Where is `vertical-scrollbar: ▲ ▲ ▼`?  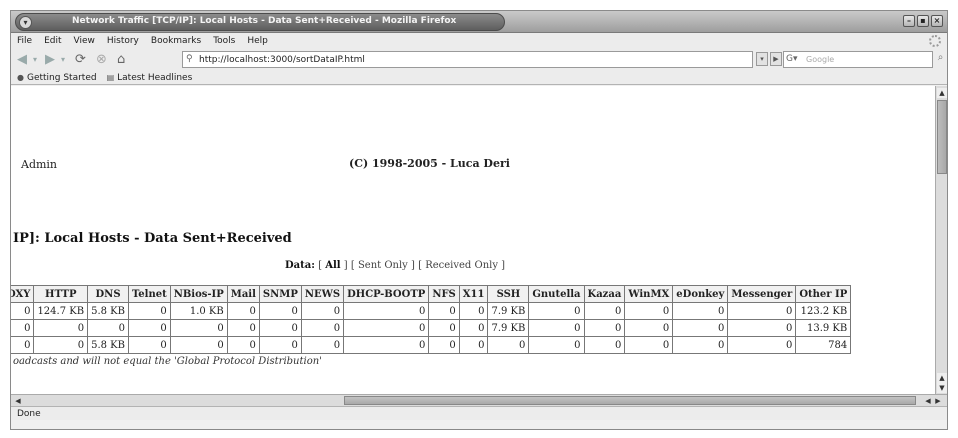
vertical-scrollbar: ▲ ▲ ▼ is located at coordinates (941, 240).